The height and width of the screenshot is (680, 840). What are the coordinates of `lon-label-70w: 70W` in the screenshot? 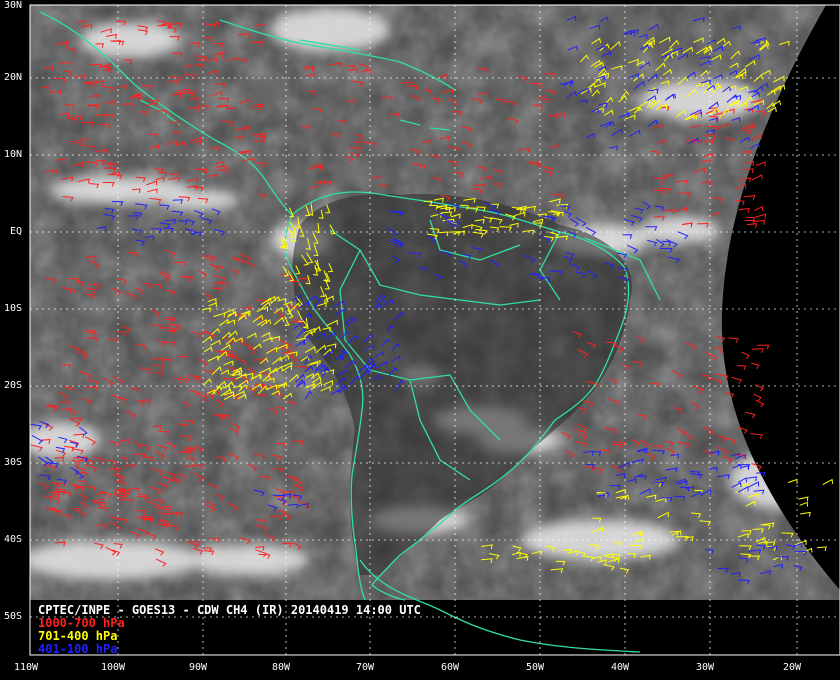 It's located at (365, 667).